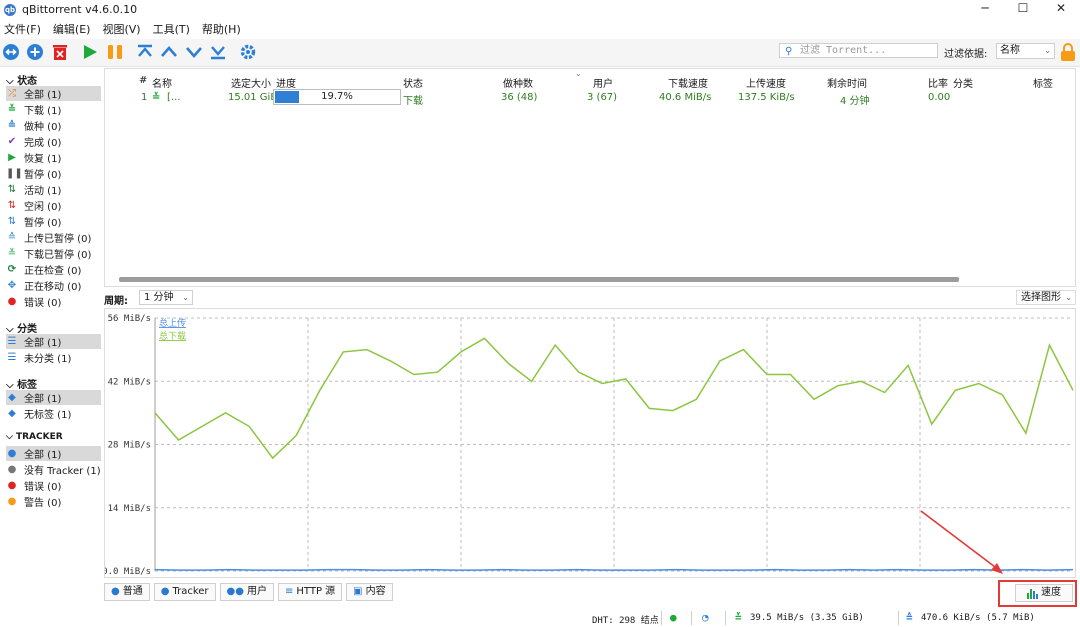 The width and height of the screenshot is (1080, 627). I want to click on row-up-speed: 137.5 KiB/s, so click(766, 97).